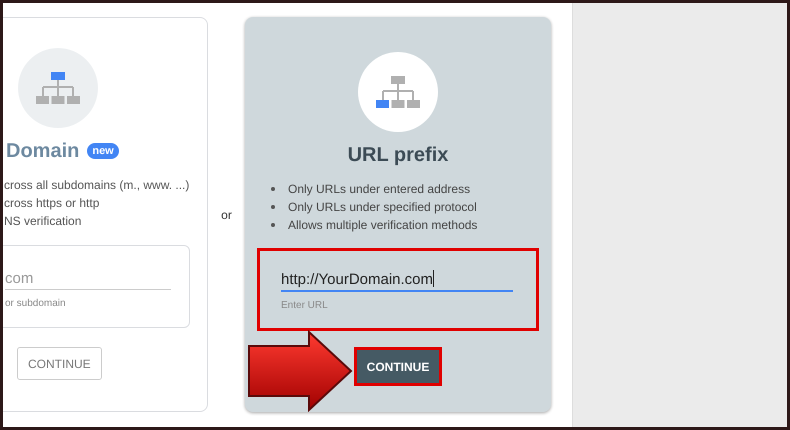 This screenshot has height=430, width=790. What do you see at coordinates (43, 221) in the screenshot?
I see `feature-text: NS verification` at bounding box center [43, 221].